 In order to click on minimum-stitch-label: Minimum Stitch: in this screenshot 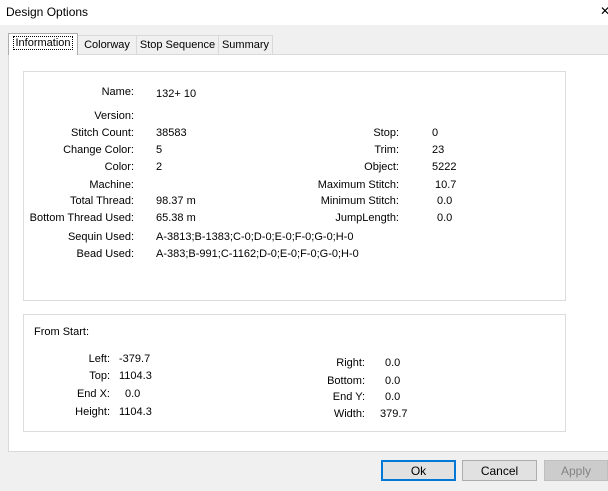, I will do `click(359, 201)`.